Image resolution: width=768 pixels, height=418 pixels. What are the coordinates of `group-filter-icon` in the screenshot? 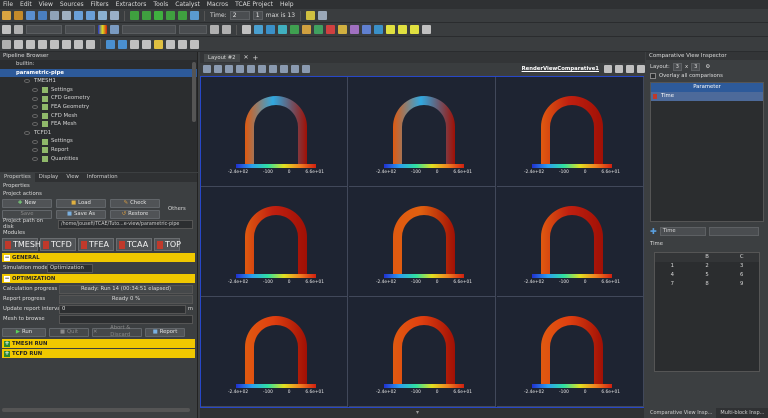 It's located at (354, 29).